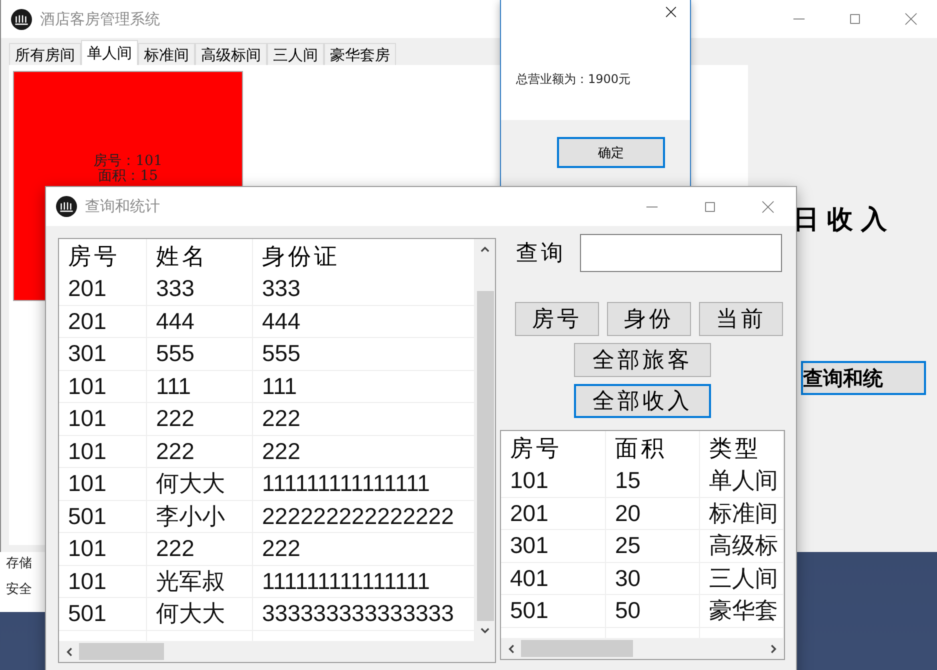 Image resolution: width=937 pixels, height=670 pixels. What do you see at coordinates (742, 610) in the screenshot?
I see `table-cell: 豪华套` at bounding box center [742, 610].